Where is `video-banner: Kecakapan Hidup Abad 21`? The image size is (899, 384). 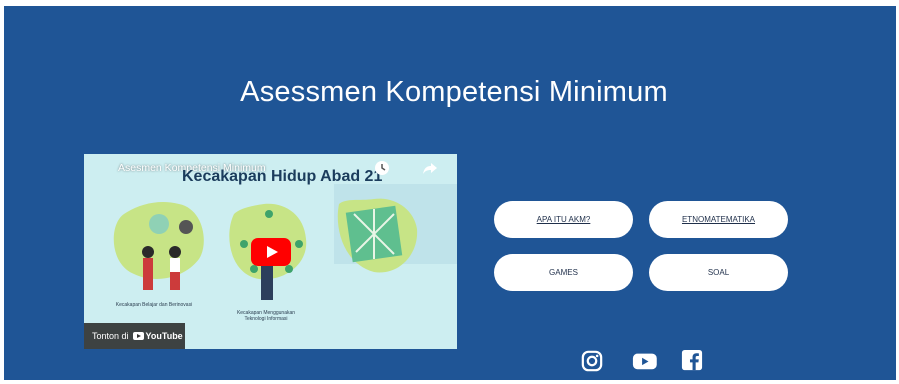
video-banner: Kecakapan Hidup Abad 21 is located at coordinates (282, 176).